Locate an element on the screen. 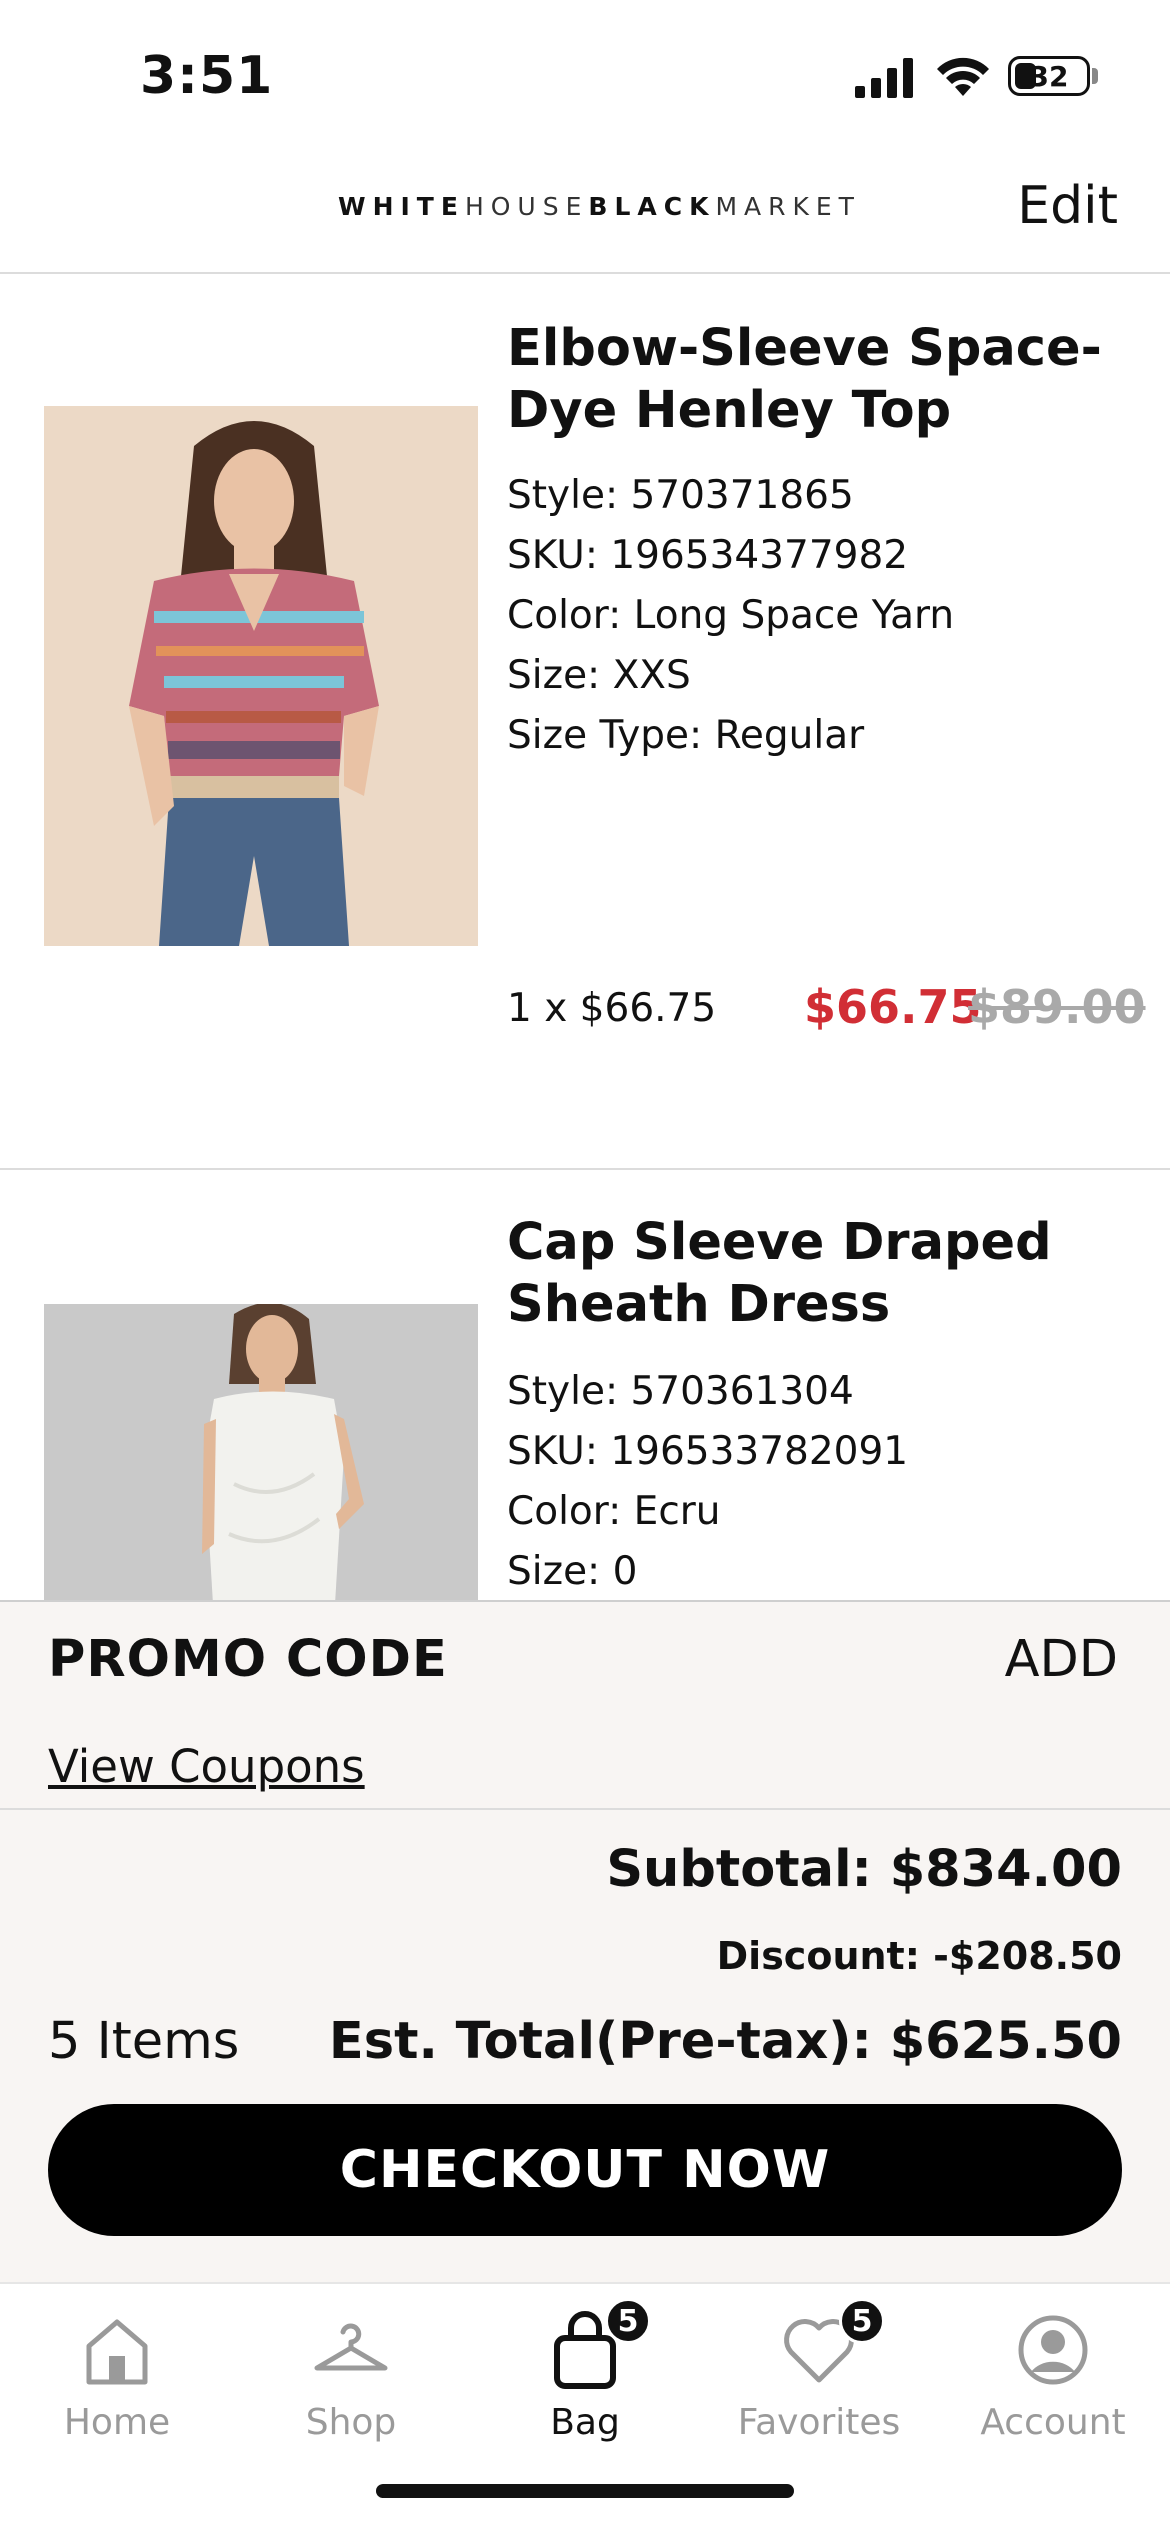  discount: Discount: -$208.50 is located at coordinates (919, 1956).